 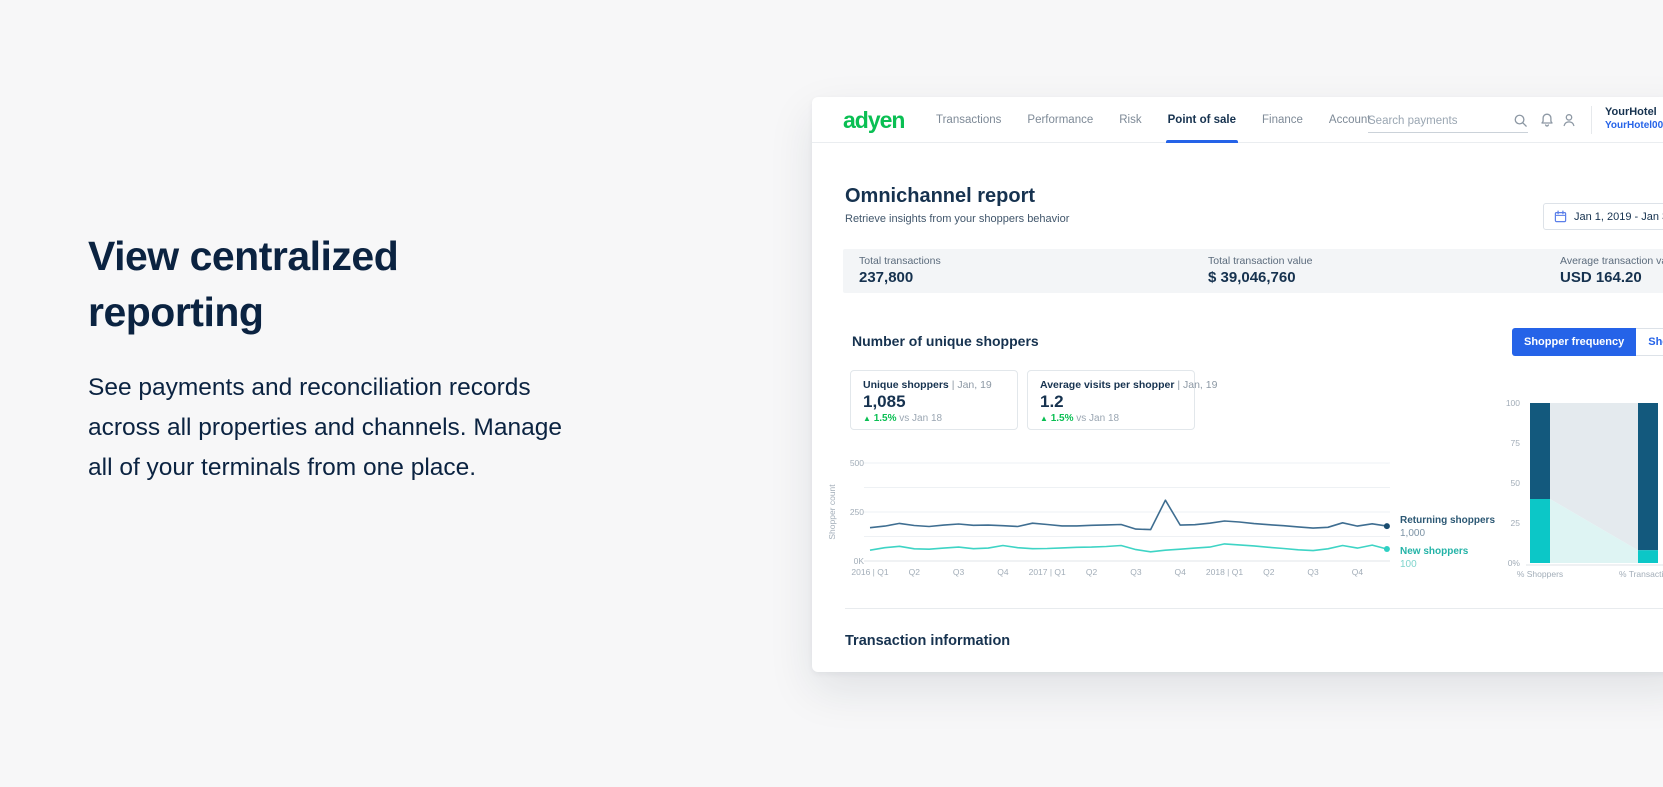 I want to click on account-switcher: YourHotel YourHotel0001, so click(x=1634, y=118).